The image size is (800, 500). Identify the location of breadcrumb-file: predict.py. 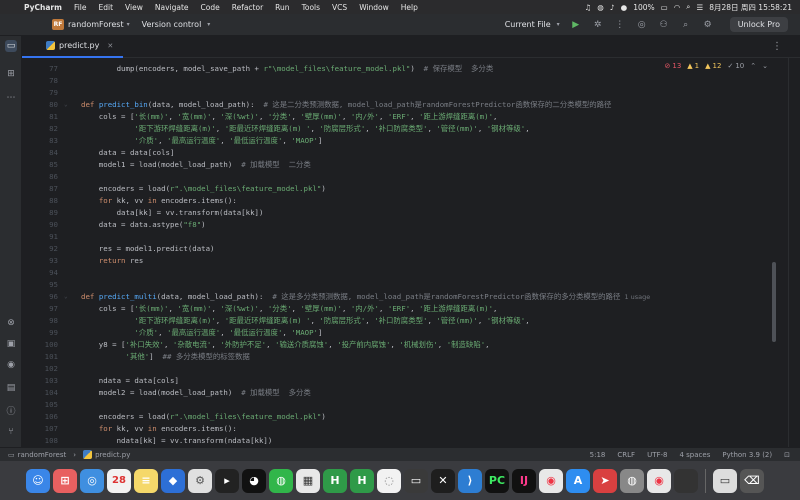
(112, 455).